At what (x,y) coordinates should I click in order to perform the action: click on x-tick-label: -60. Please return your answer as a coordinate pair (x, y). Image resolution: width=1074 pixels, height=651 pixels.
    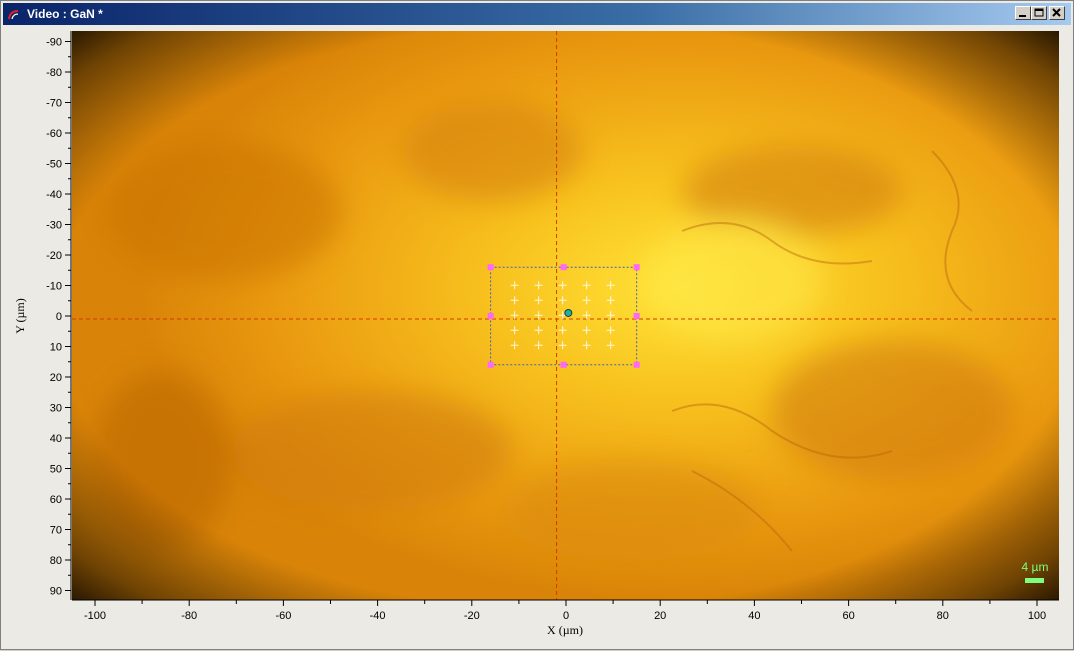
    Looking at the image, I should click on (283, 616).